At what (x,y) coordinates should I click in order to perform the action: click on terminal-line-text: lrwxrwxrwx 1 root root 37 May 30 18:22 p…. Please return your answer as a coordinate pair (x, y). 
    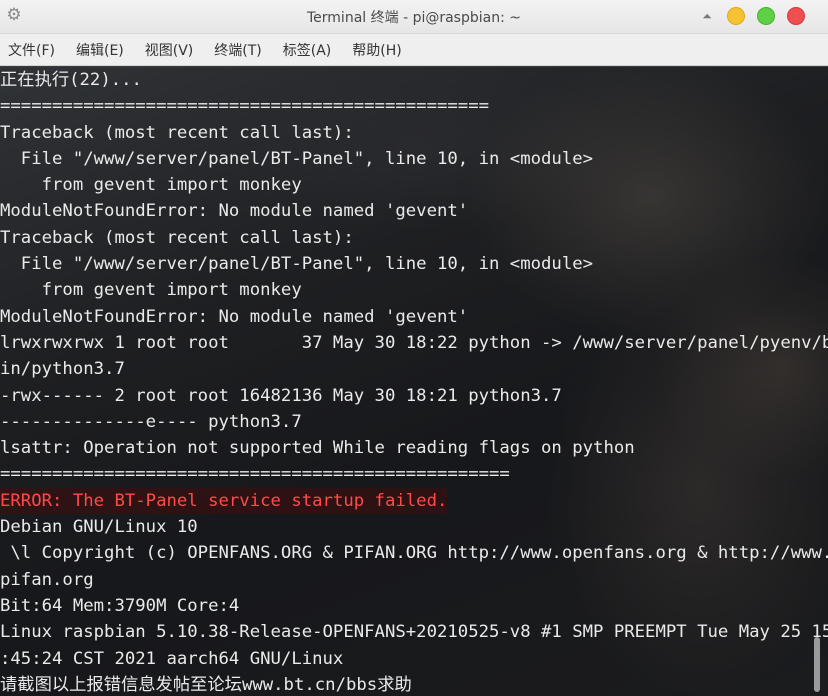
    Looking at the image, I should click on (414, 342).